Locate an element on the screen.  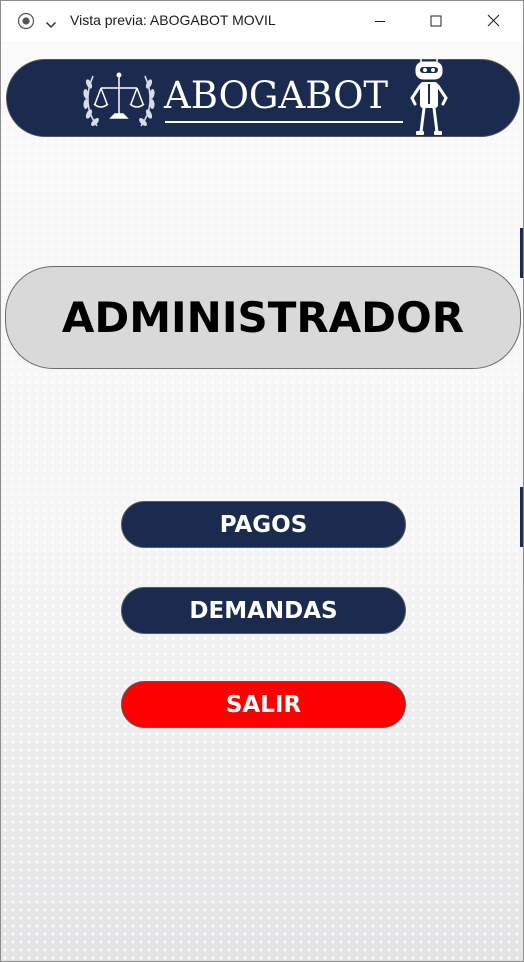
brand-underline is located at coordinates (284, 122).